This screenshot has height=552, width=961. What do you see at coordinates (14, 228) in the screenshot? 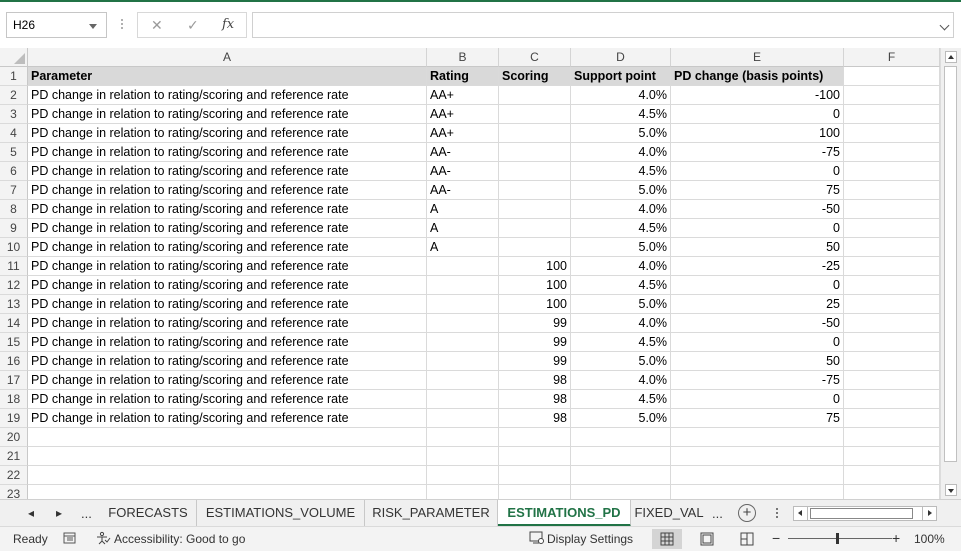
I see `row-header: 9` at bounding box center [14, 228].